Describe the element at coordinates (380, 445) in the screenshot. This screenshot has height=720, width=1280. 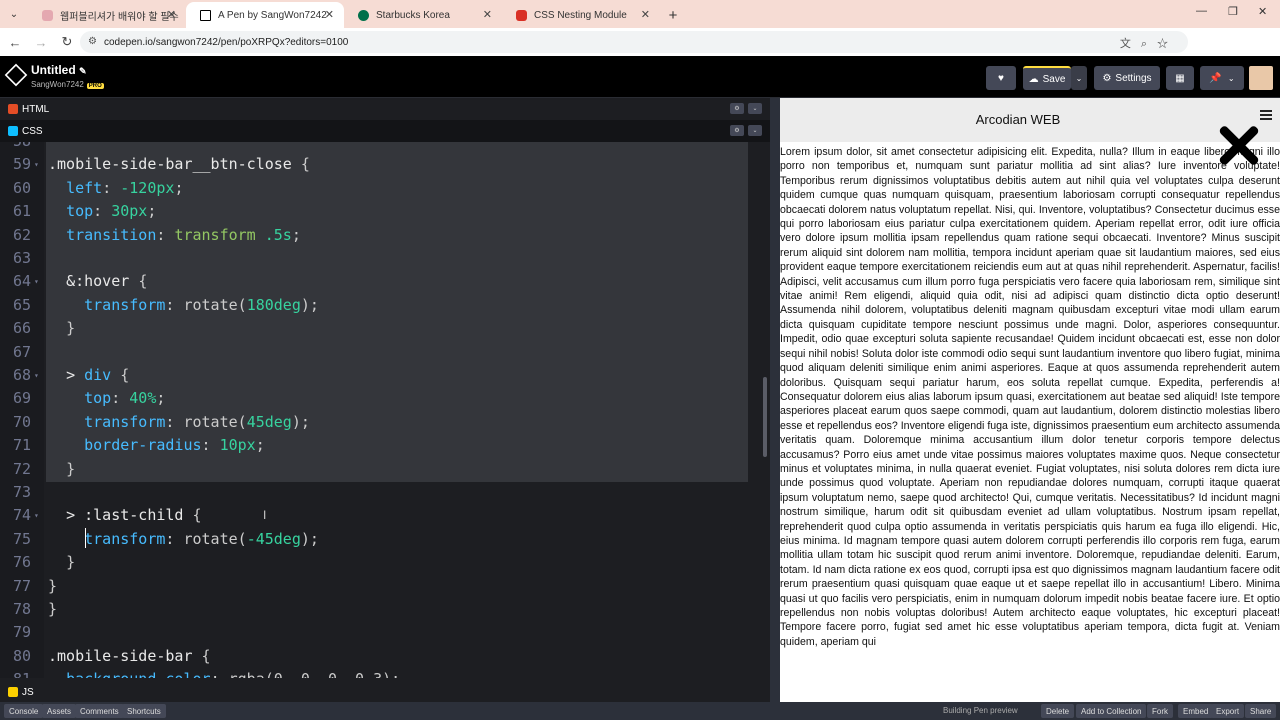
I see `code-line: 71 border-radius: 10px;` at that location.